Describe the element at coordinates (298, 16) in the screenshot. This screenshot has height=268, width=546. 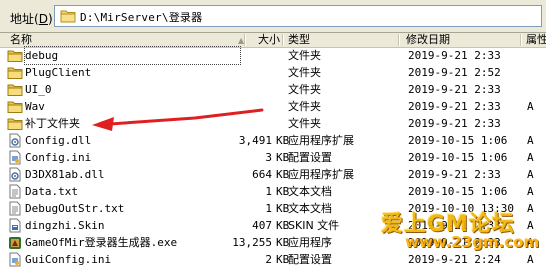
I see `address-input: D:\MirServer\登录器` at that location.